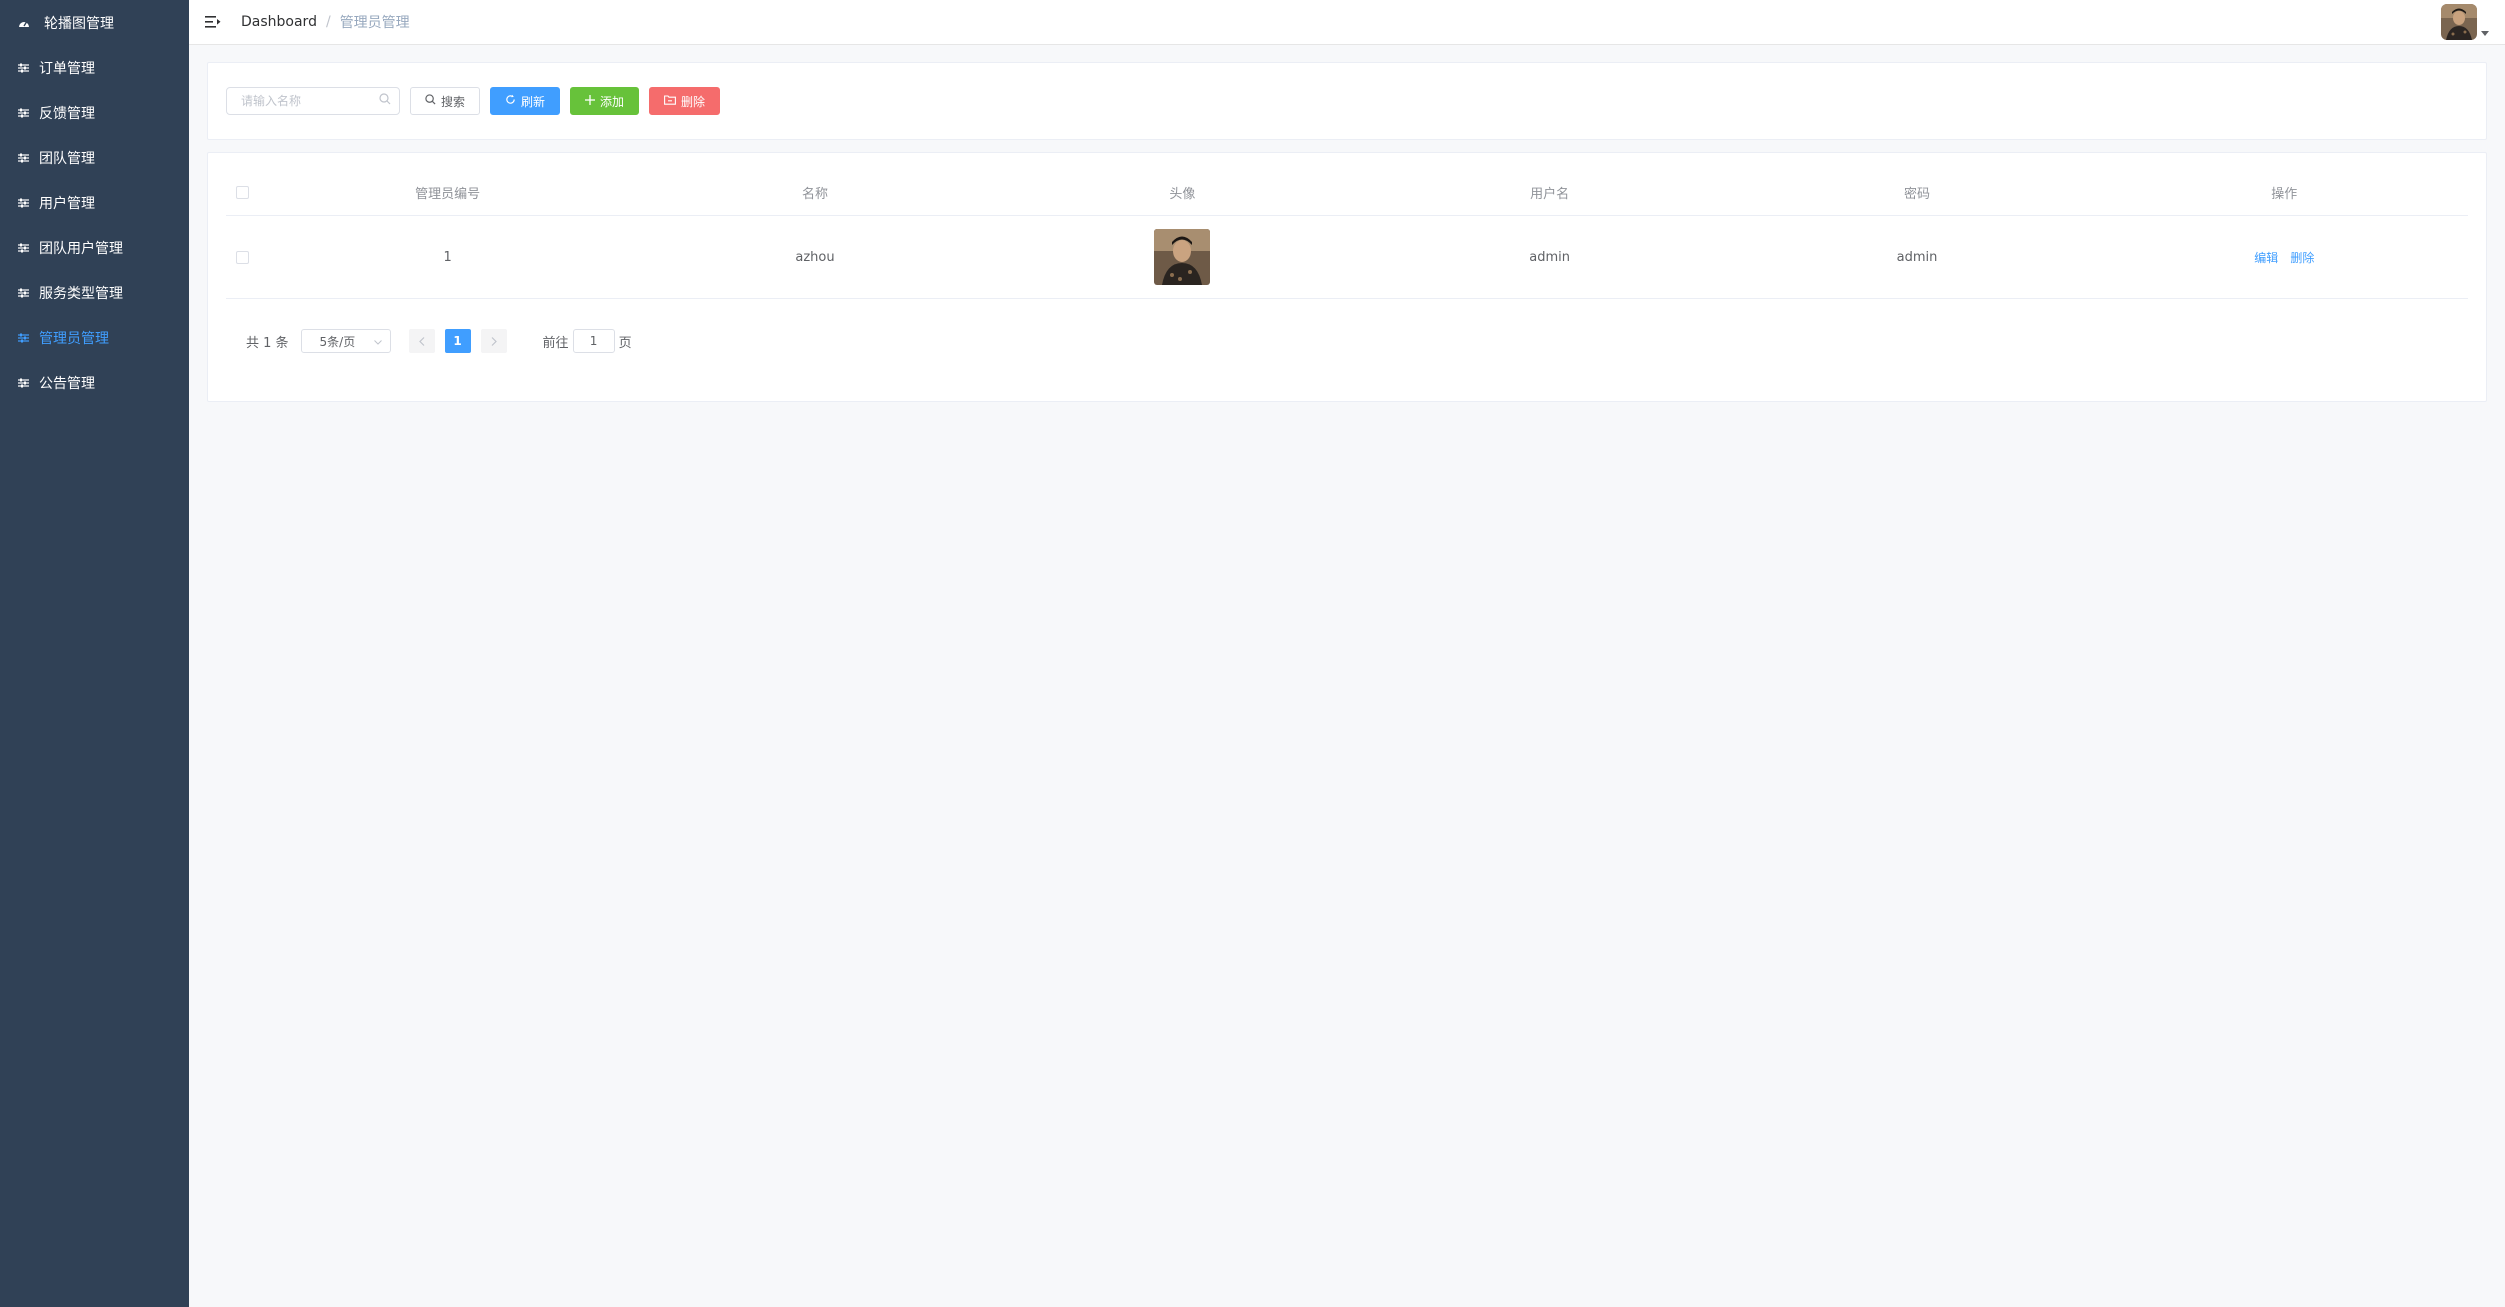 This screenshot has width=2505, height=1307. Describe the element at coordinates (2284, 194) in the screenshot. I see `column-header-actions: 操作` at that location.